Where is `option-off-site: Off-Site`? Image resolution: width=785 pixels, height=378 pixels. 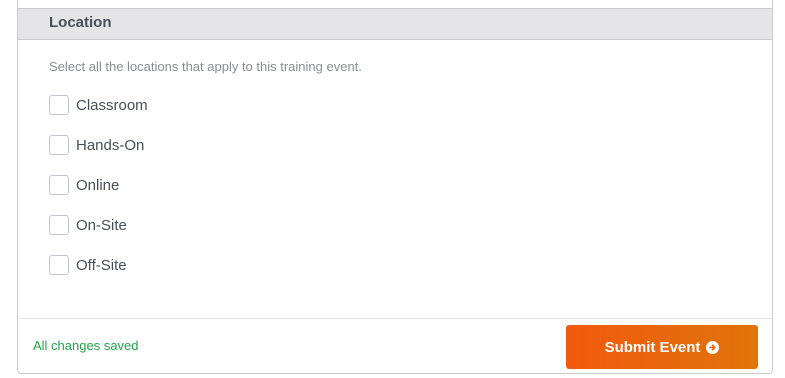
option-off-site: Off-Site is located at coordinates (98, 265).